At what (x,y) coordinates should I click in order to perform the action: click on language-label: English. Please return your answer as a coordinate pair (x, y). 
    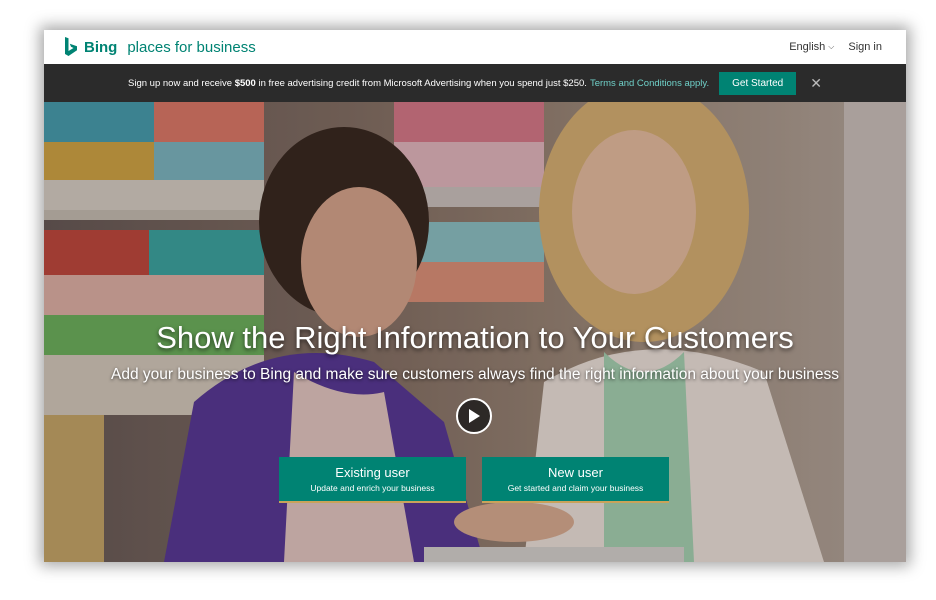
    Looking at the image, I should click on (807, 47).